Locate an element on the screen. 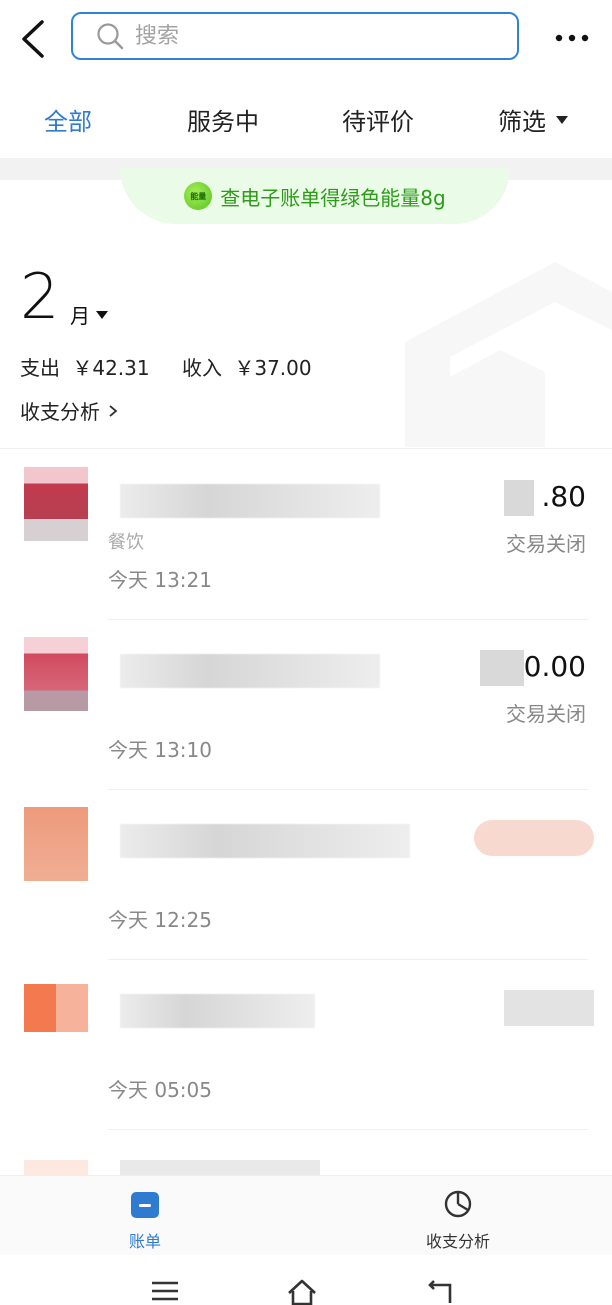 Image resolution: width=612 pixels, height=1305 pixels. tab-filter: 筛选 is located at coordinates (533, 119).